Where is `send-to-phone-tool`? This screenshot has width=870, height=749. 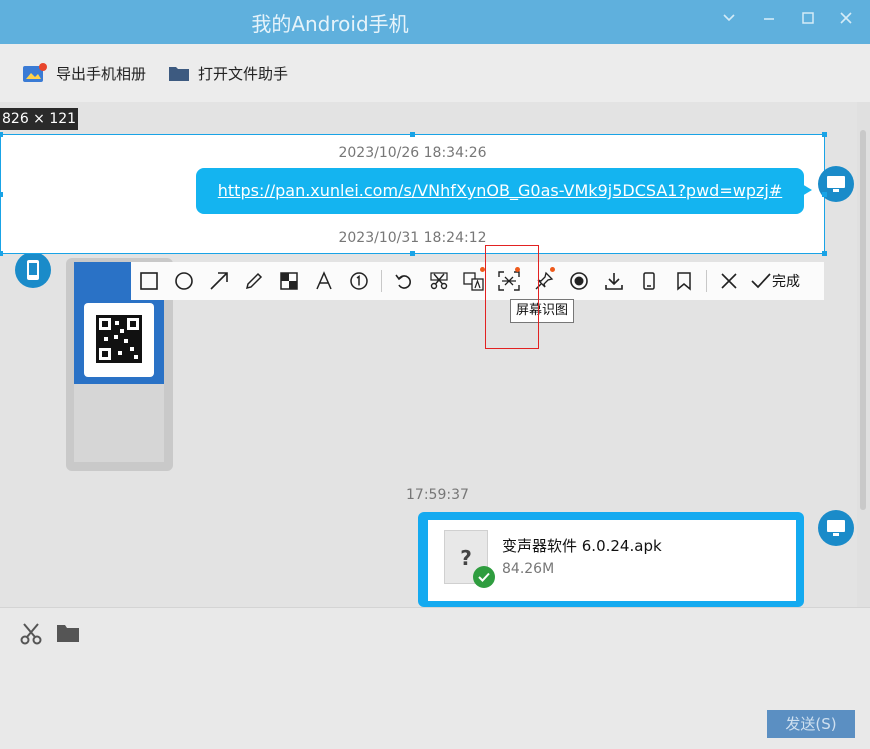
send-to-phone-tool is located at coordinates (648, 281).